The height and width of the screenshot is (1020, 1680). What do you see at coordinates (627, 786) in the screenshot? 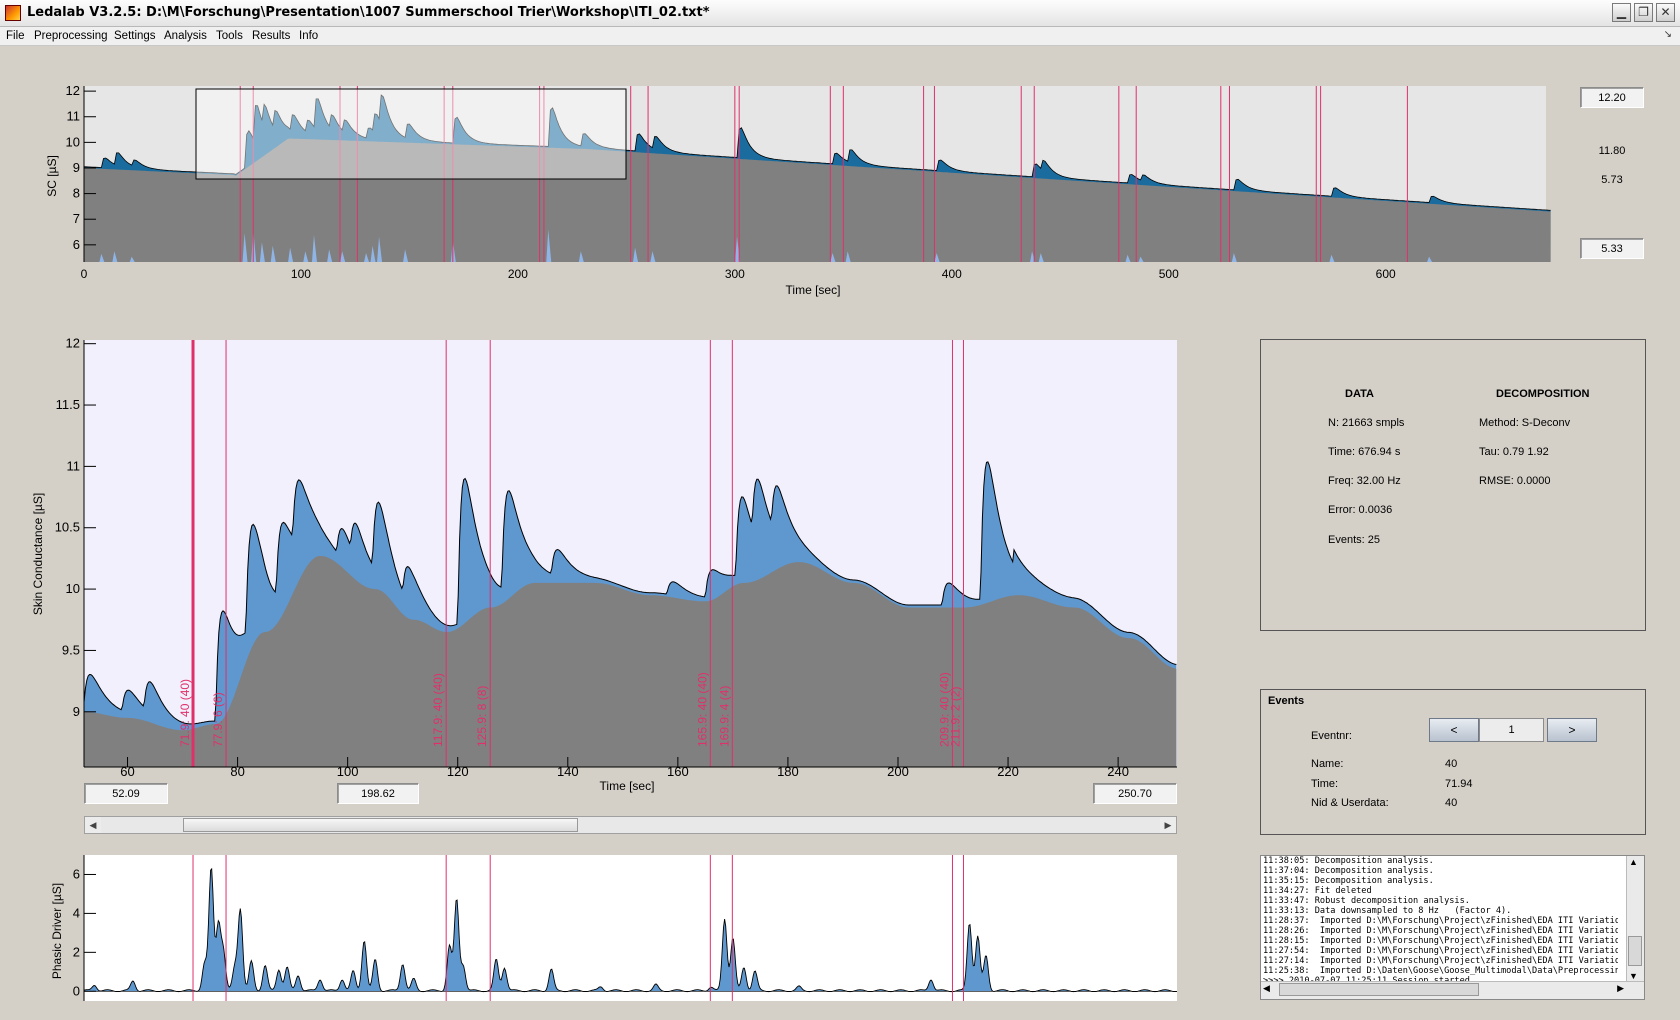
I see `main-x-label: Time [sec]` at bounding box center [627, 786].